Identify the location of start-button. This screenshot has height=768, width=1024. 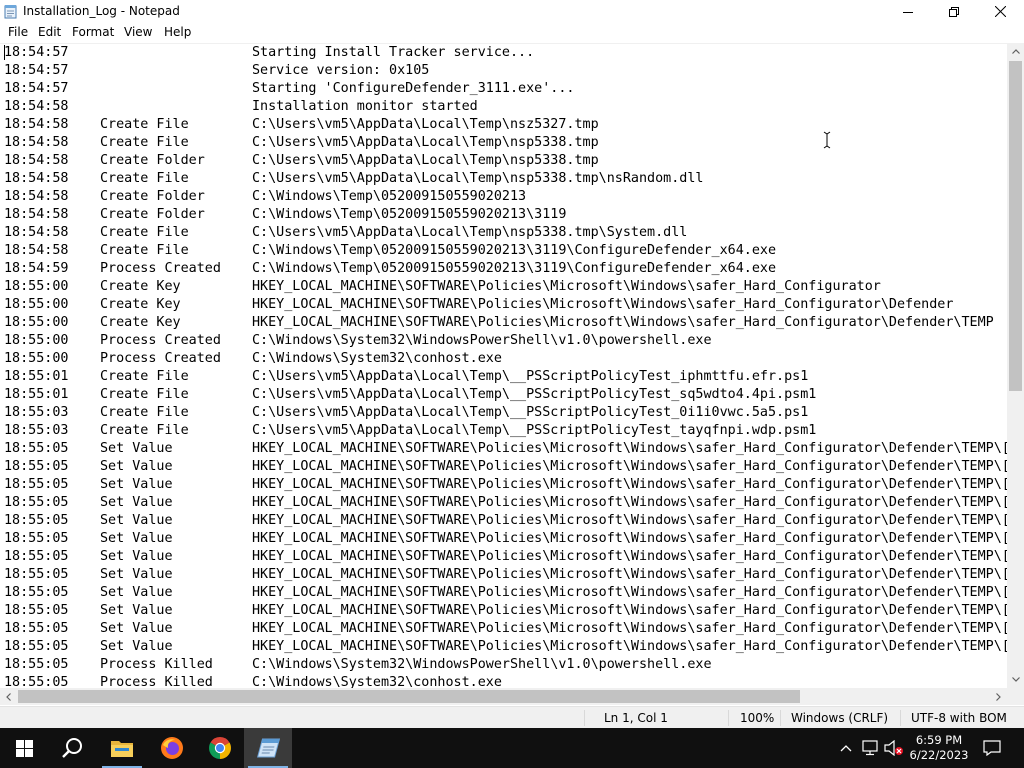
(24, 748).